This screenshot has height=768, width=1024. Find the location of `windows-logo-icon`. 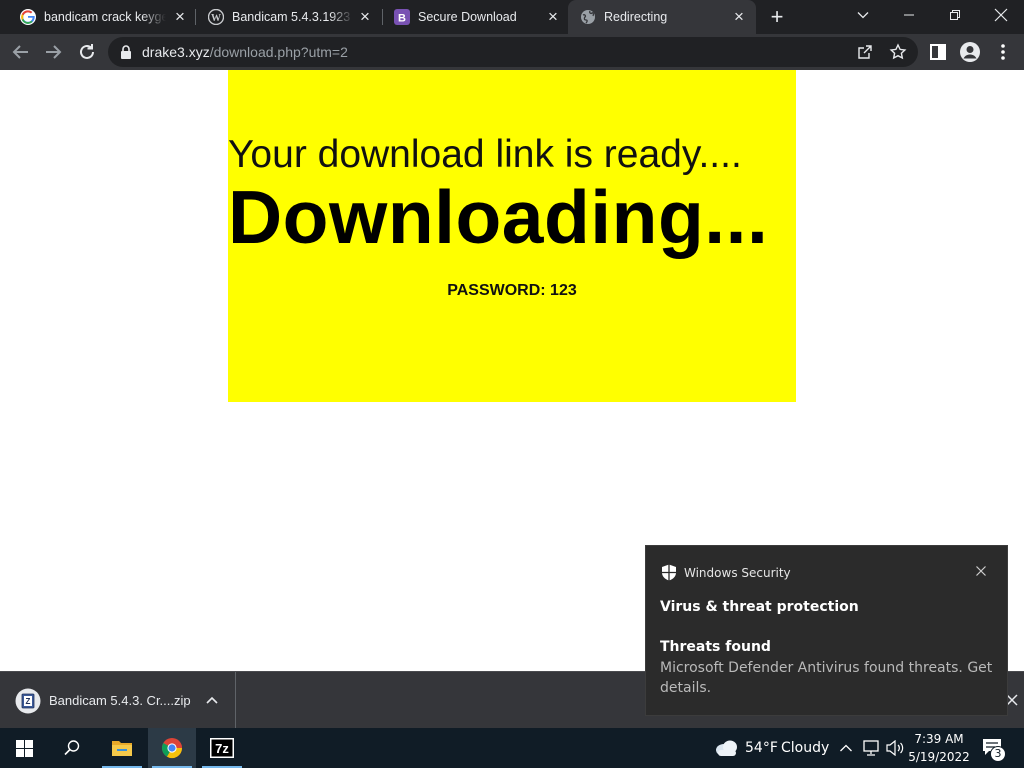

windows-logo-icon is located at coordinates (24, 748).